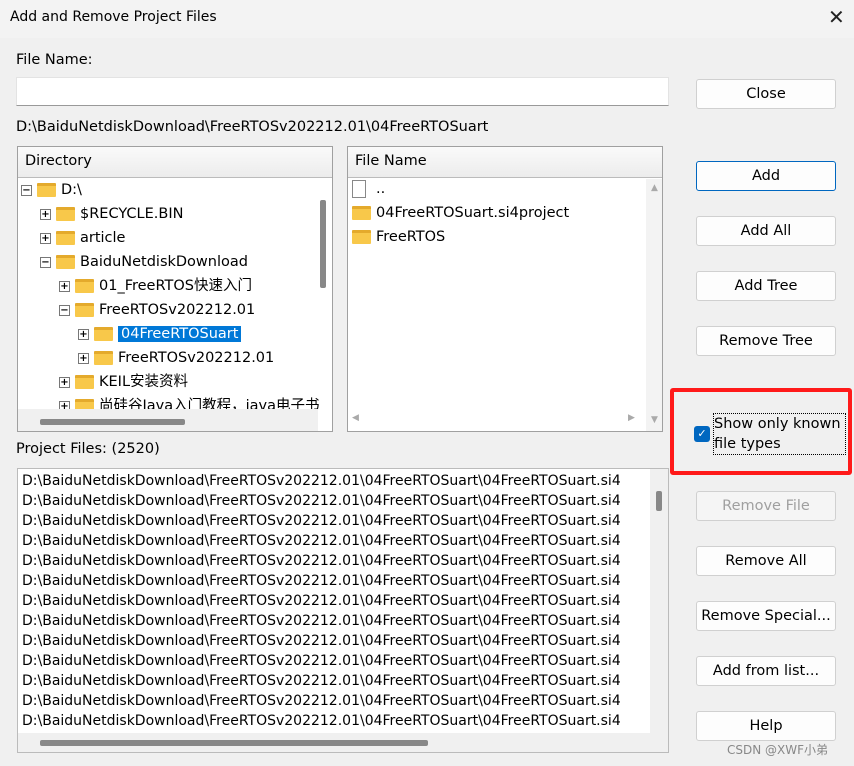 The width and height of the screenshot is (854, 766). I want to click on tree-item: − BaiduNetdiskDownload, so click(144, 262).